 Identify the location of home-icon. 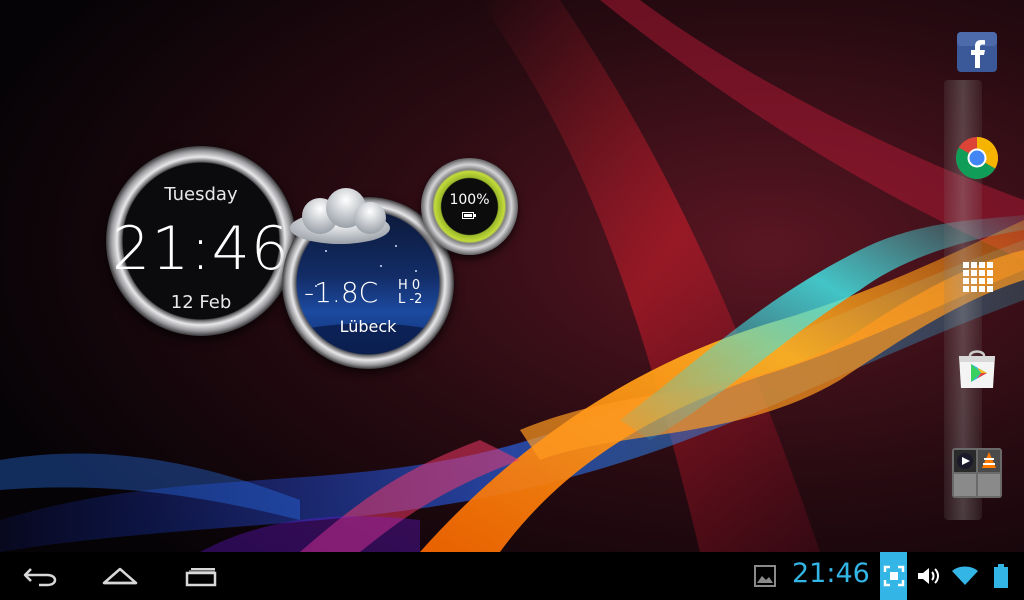
(120, 576).